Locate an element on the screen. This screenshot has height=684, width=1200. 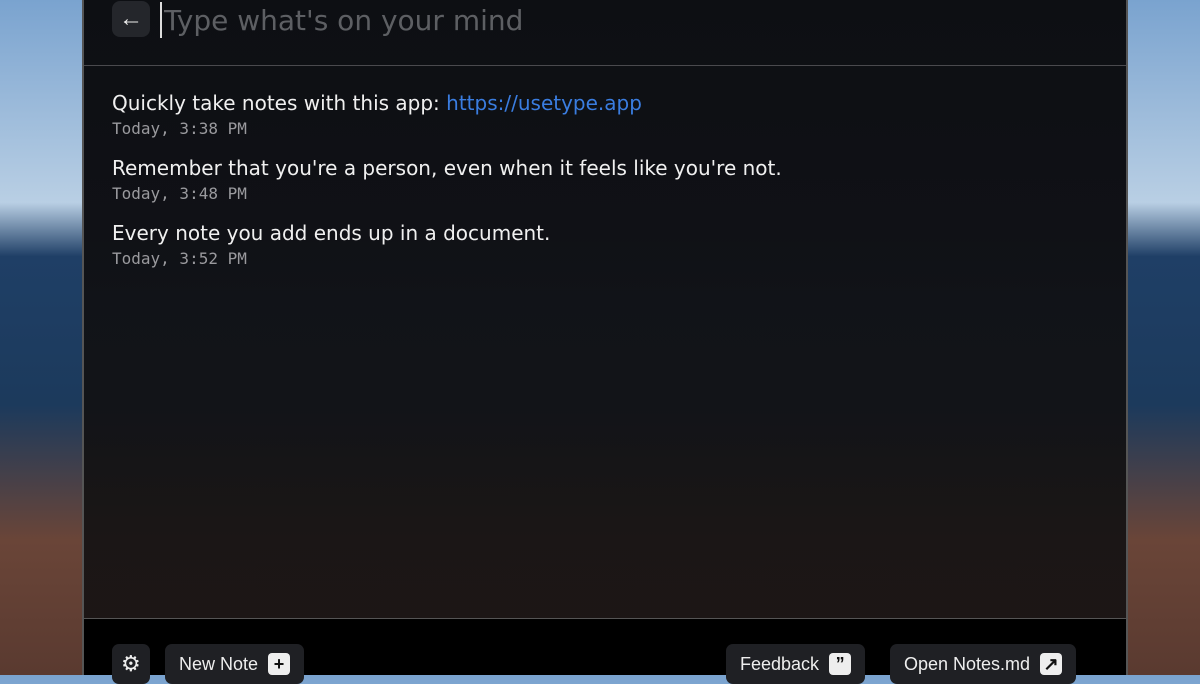
new-note-button: New Note + is located at coordinates (235, 664).